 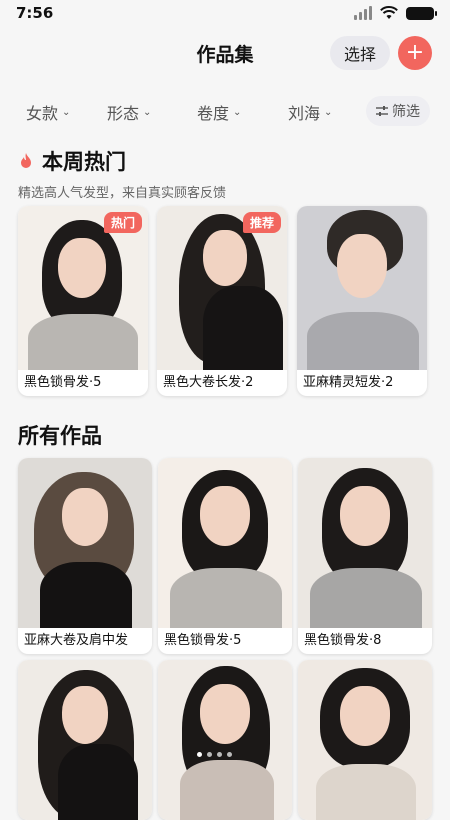 I want to click on filter-bar: 女款 ⌄ 形态 ⌄ 卷度 ⌄ 刘海 ⌄ 筛选, so click(x=225, y=112).